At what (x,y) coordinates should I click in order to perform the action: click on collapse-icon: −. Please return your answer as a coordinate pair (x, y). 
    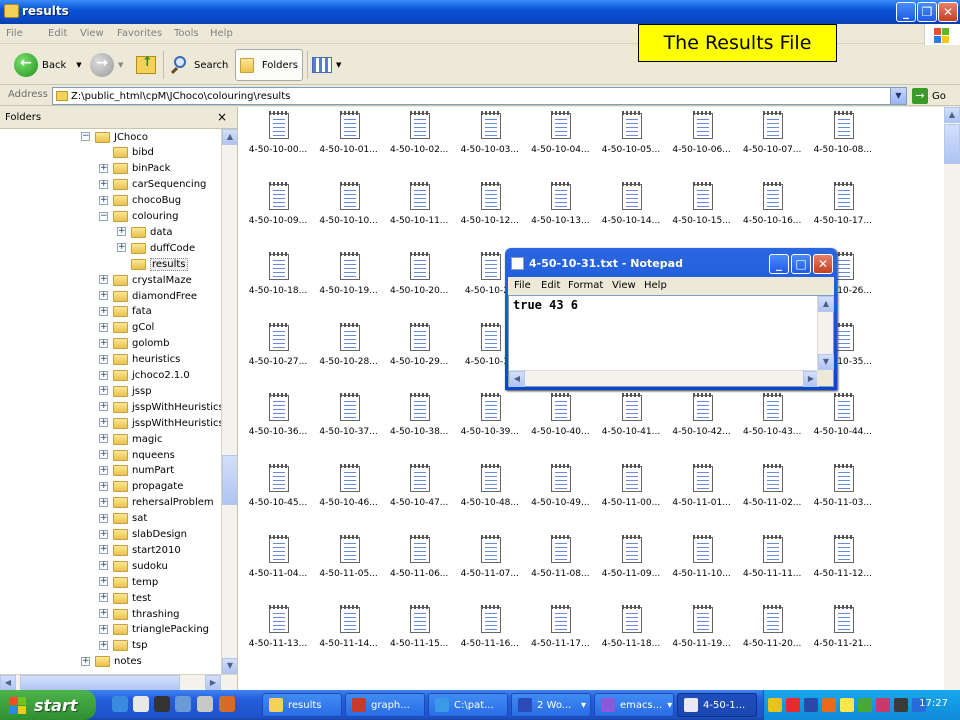
    Looking at the image, I should click on (103, 216).